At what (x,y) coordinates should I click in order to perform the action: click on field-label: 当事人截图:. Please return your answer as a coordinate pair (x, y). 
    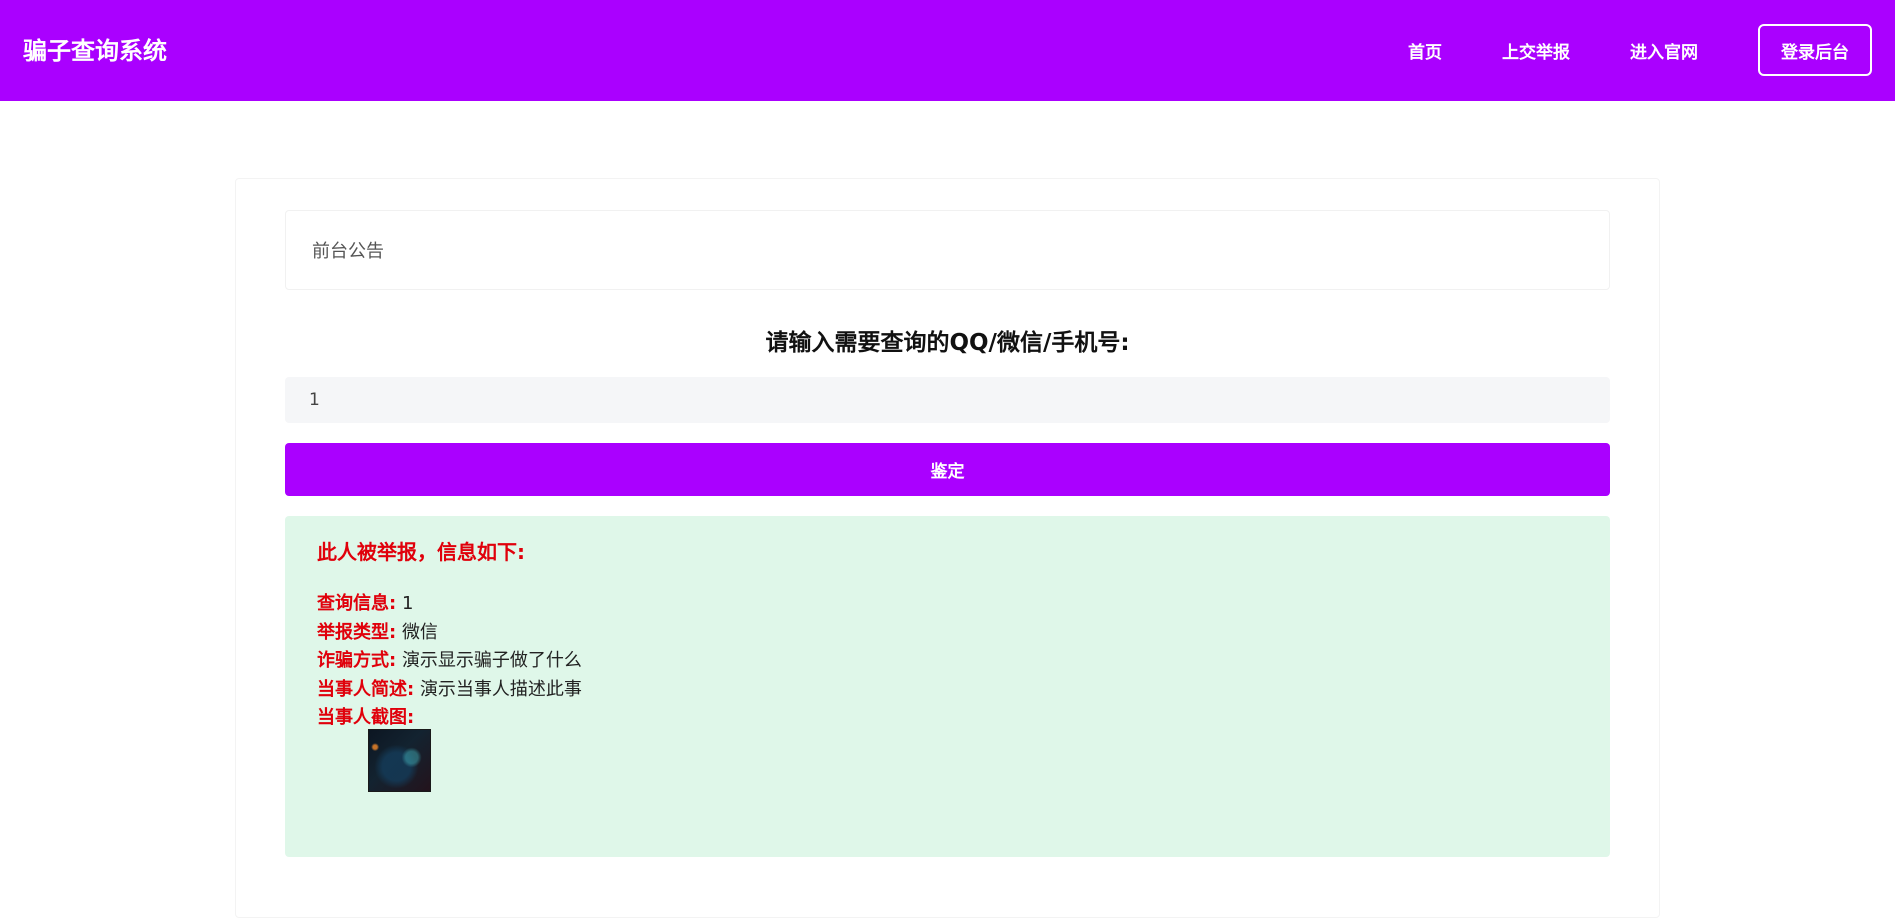
    Looking at the image, I should click on (366, 717).